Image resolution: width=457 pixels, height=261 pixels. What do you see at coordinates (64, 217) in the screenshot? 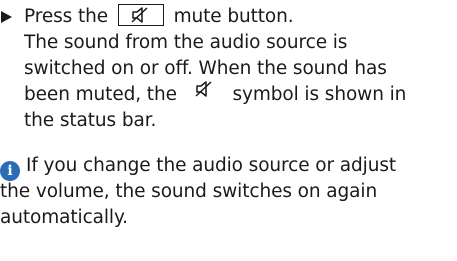
I see `note-line-3: automatically.` at bounding box center [64, 217].